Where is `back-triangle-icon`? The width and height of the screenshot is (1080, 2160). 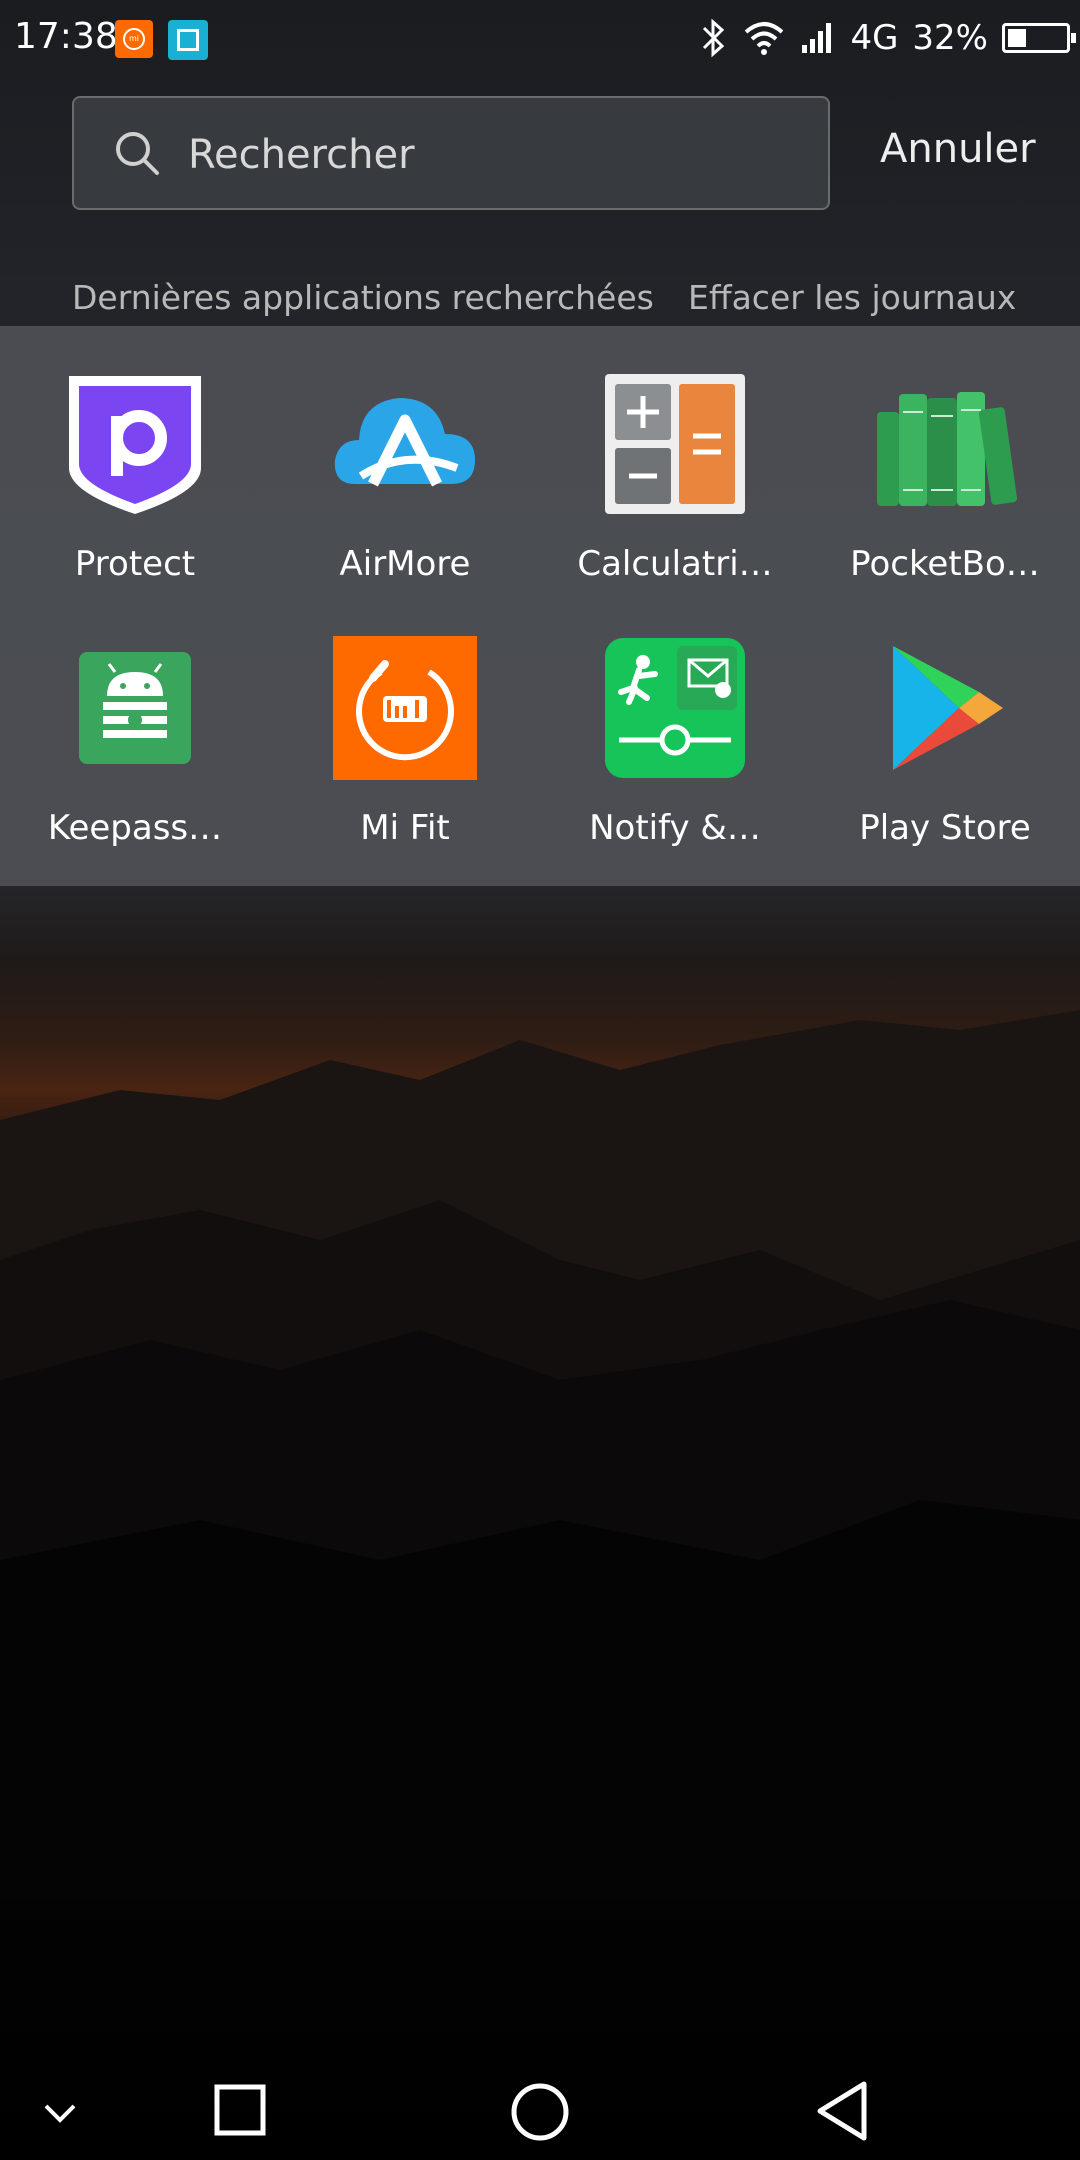
back-triangle-icon is located at coordinates (842, 2111).